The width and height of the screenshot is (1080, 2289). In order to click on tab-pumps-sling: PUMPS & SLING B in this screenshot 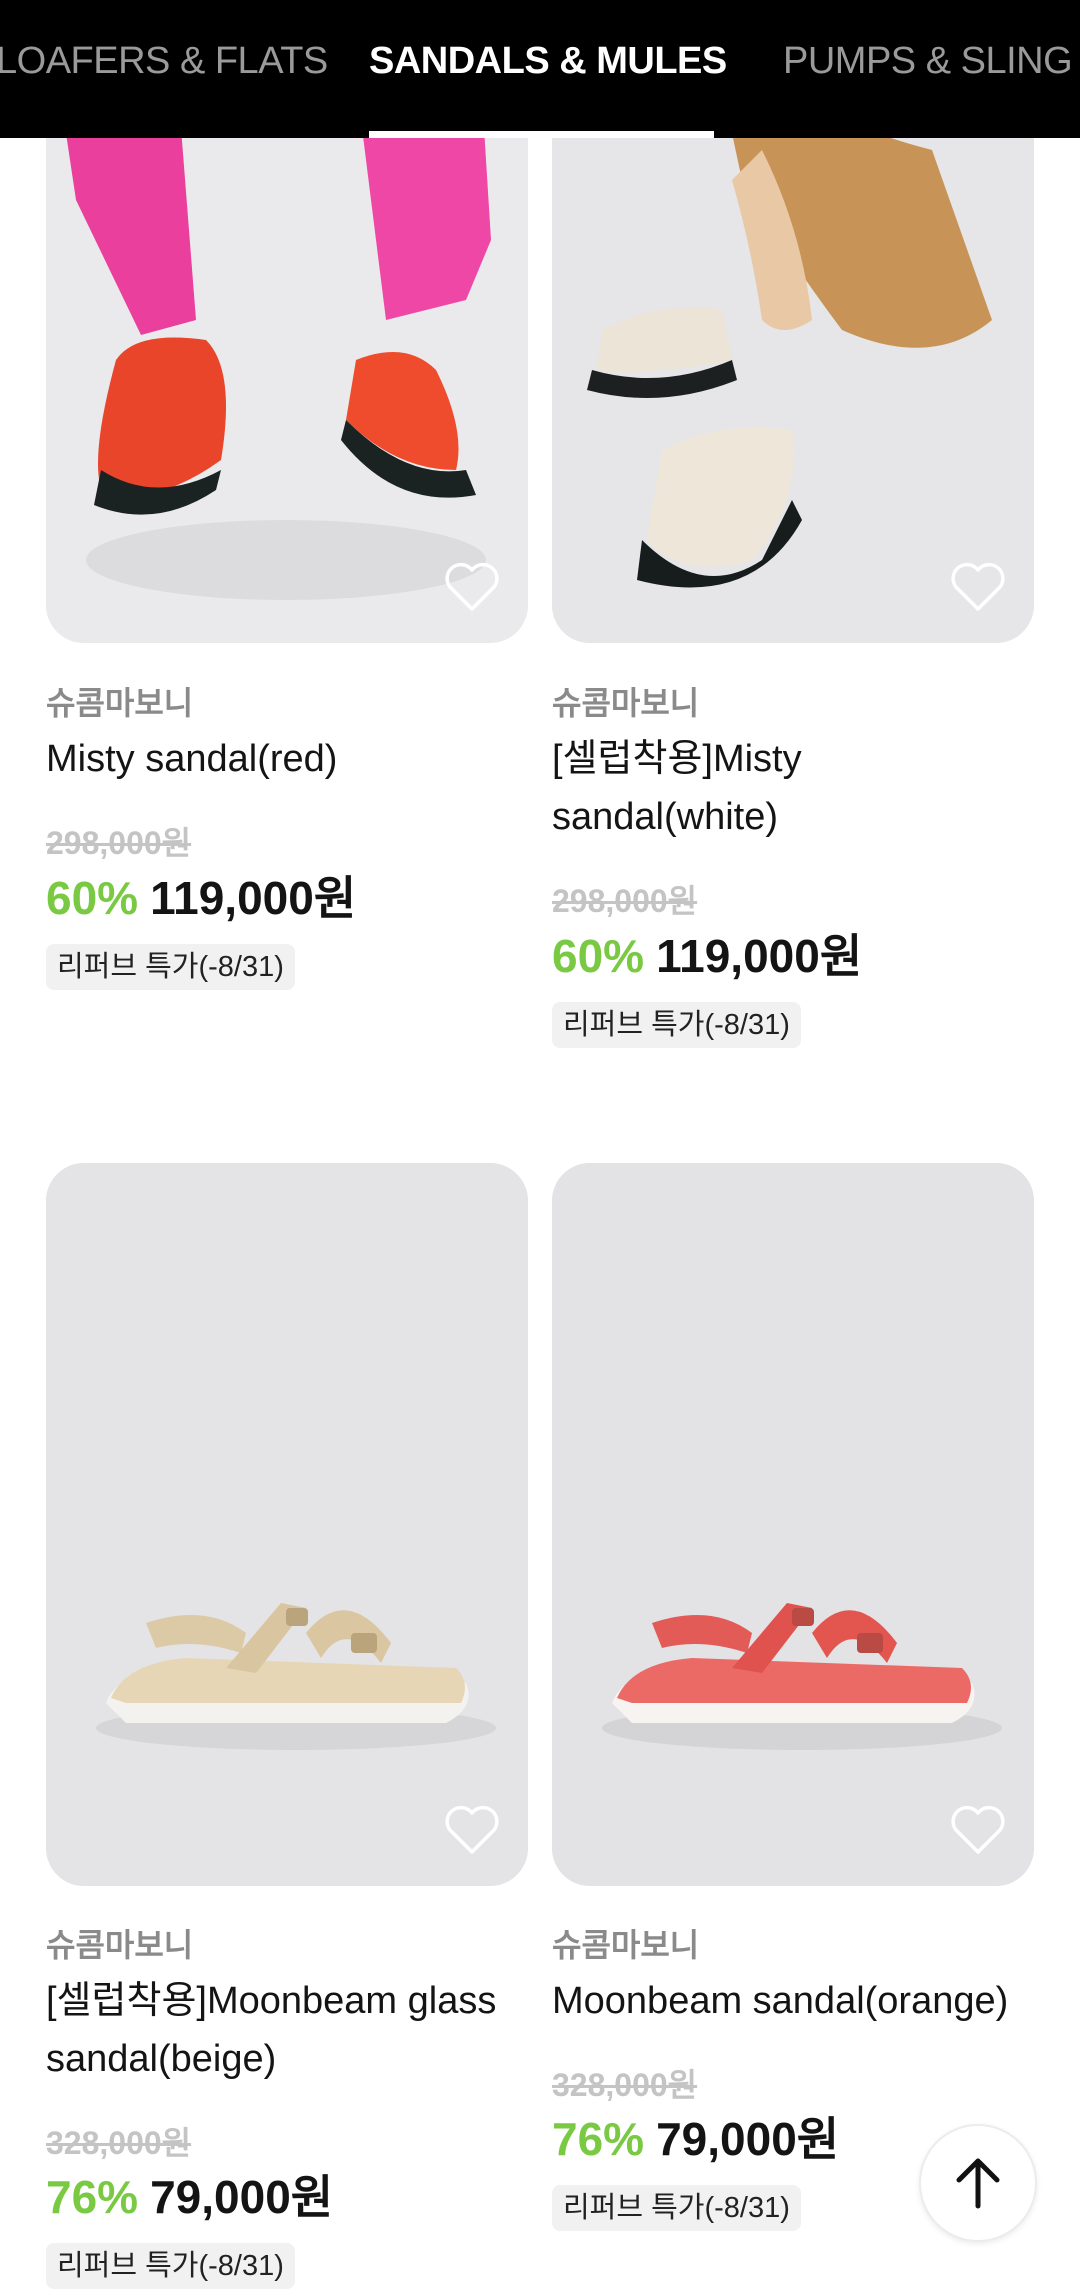, I will do `click(931, 61)`.